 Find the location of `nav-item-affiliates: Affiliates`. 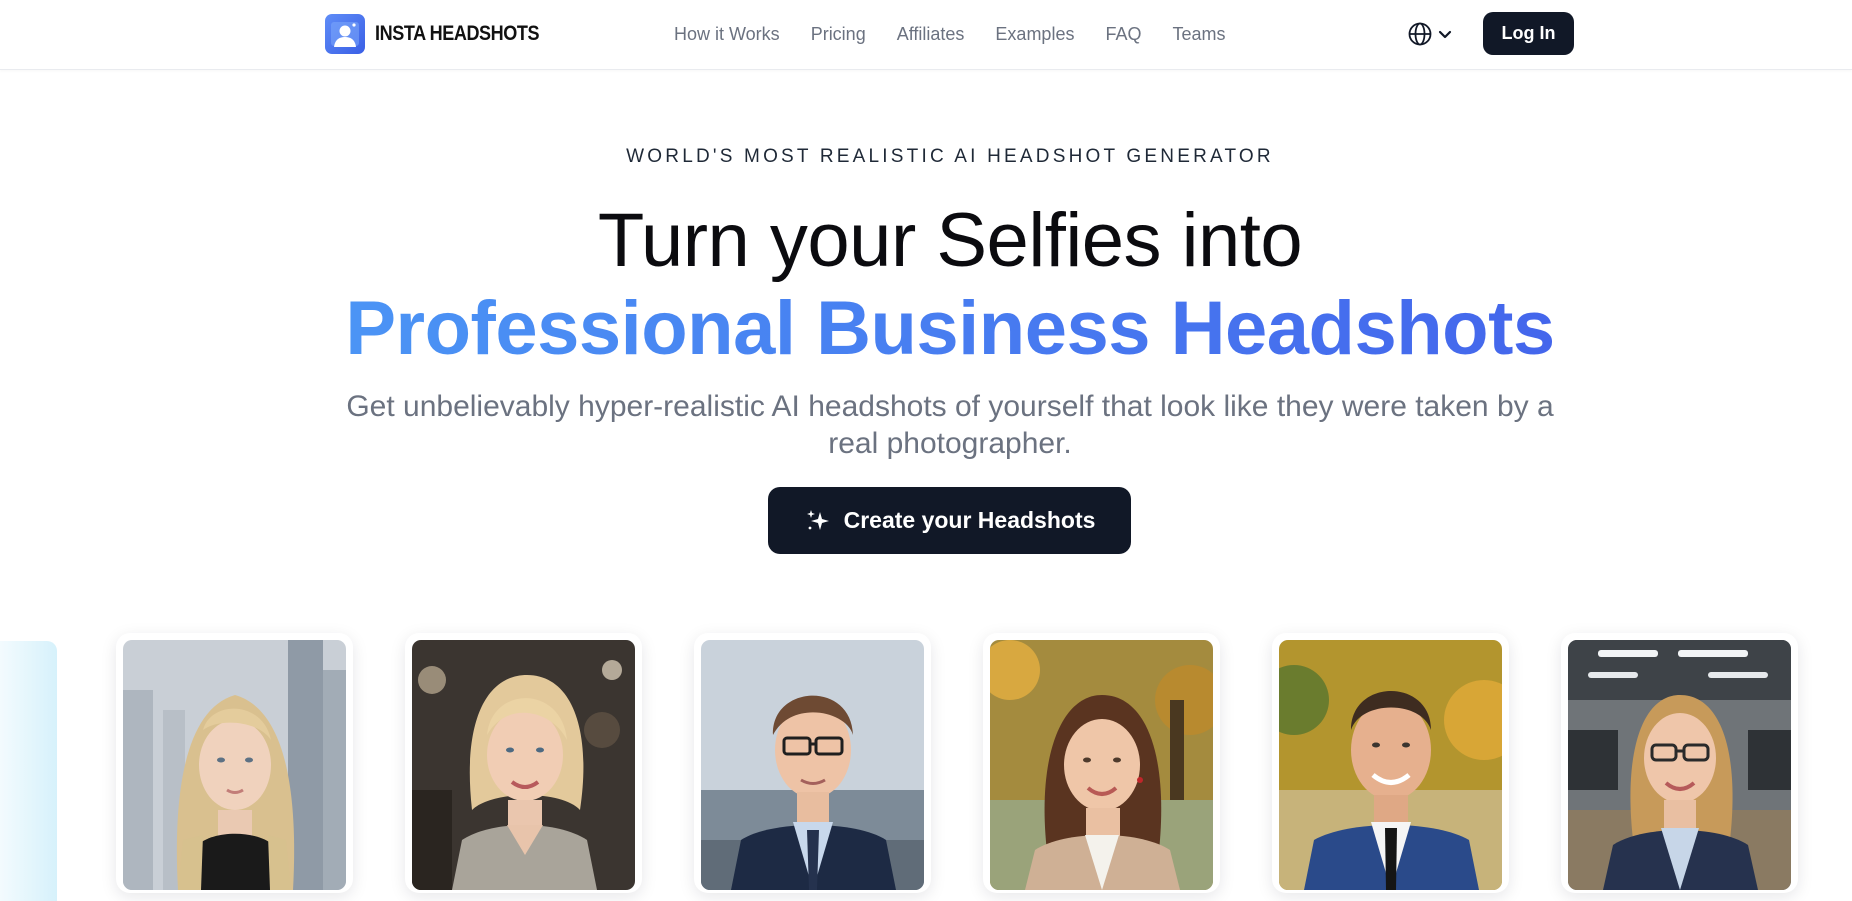

nav-item-affiliates: Affiliates is located at coordinates (931, 34).